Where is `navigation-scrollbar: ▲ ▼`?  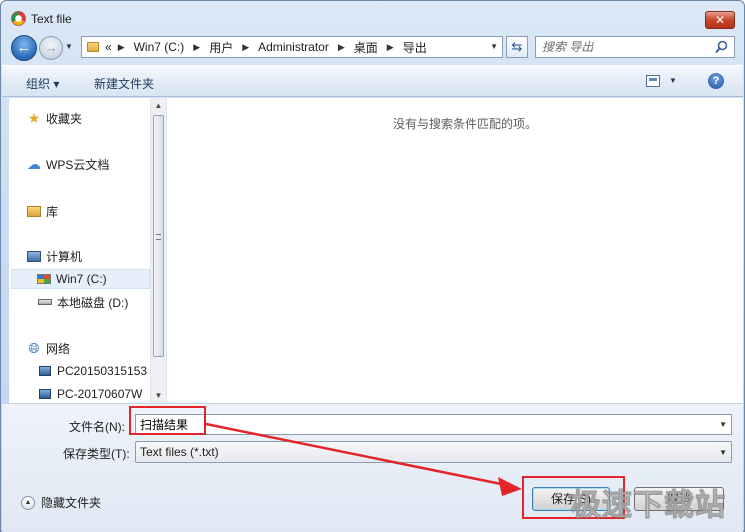
navigation-scrollbar: ▲ ▼ is located at coordinates (158, 250).